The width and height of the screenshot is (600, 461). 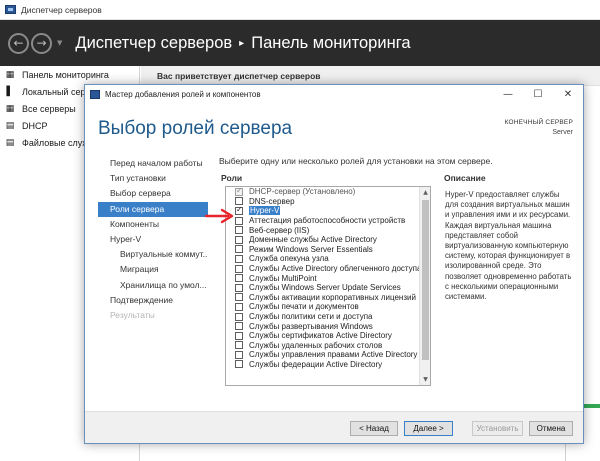 I want to click on red-arrow-icon, so click(x=219, y=216).